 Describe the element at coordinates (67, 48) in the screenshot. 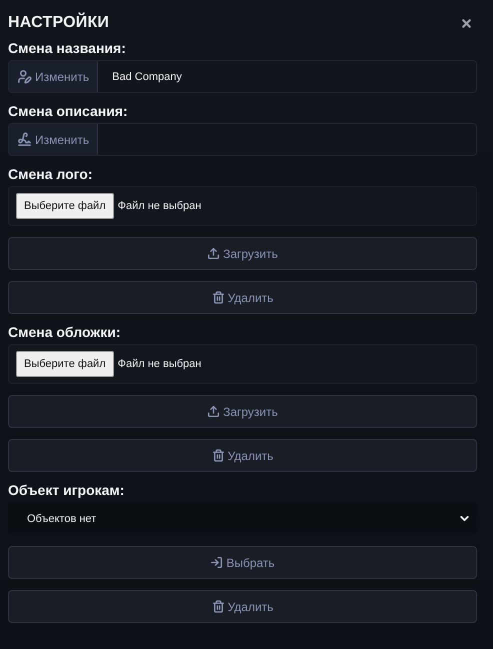

I see `section-label: Смена названия:` at that location.